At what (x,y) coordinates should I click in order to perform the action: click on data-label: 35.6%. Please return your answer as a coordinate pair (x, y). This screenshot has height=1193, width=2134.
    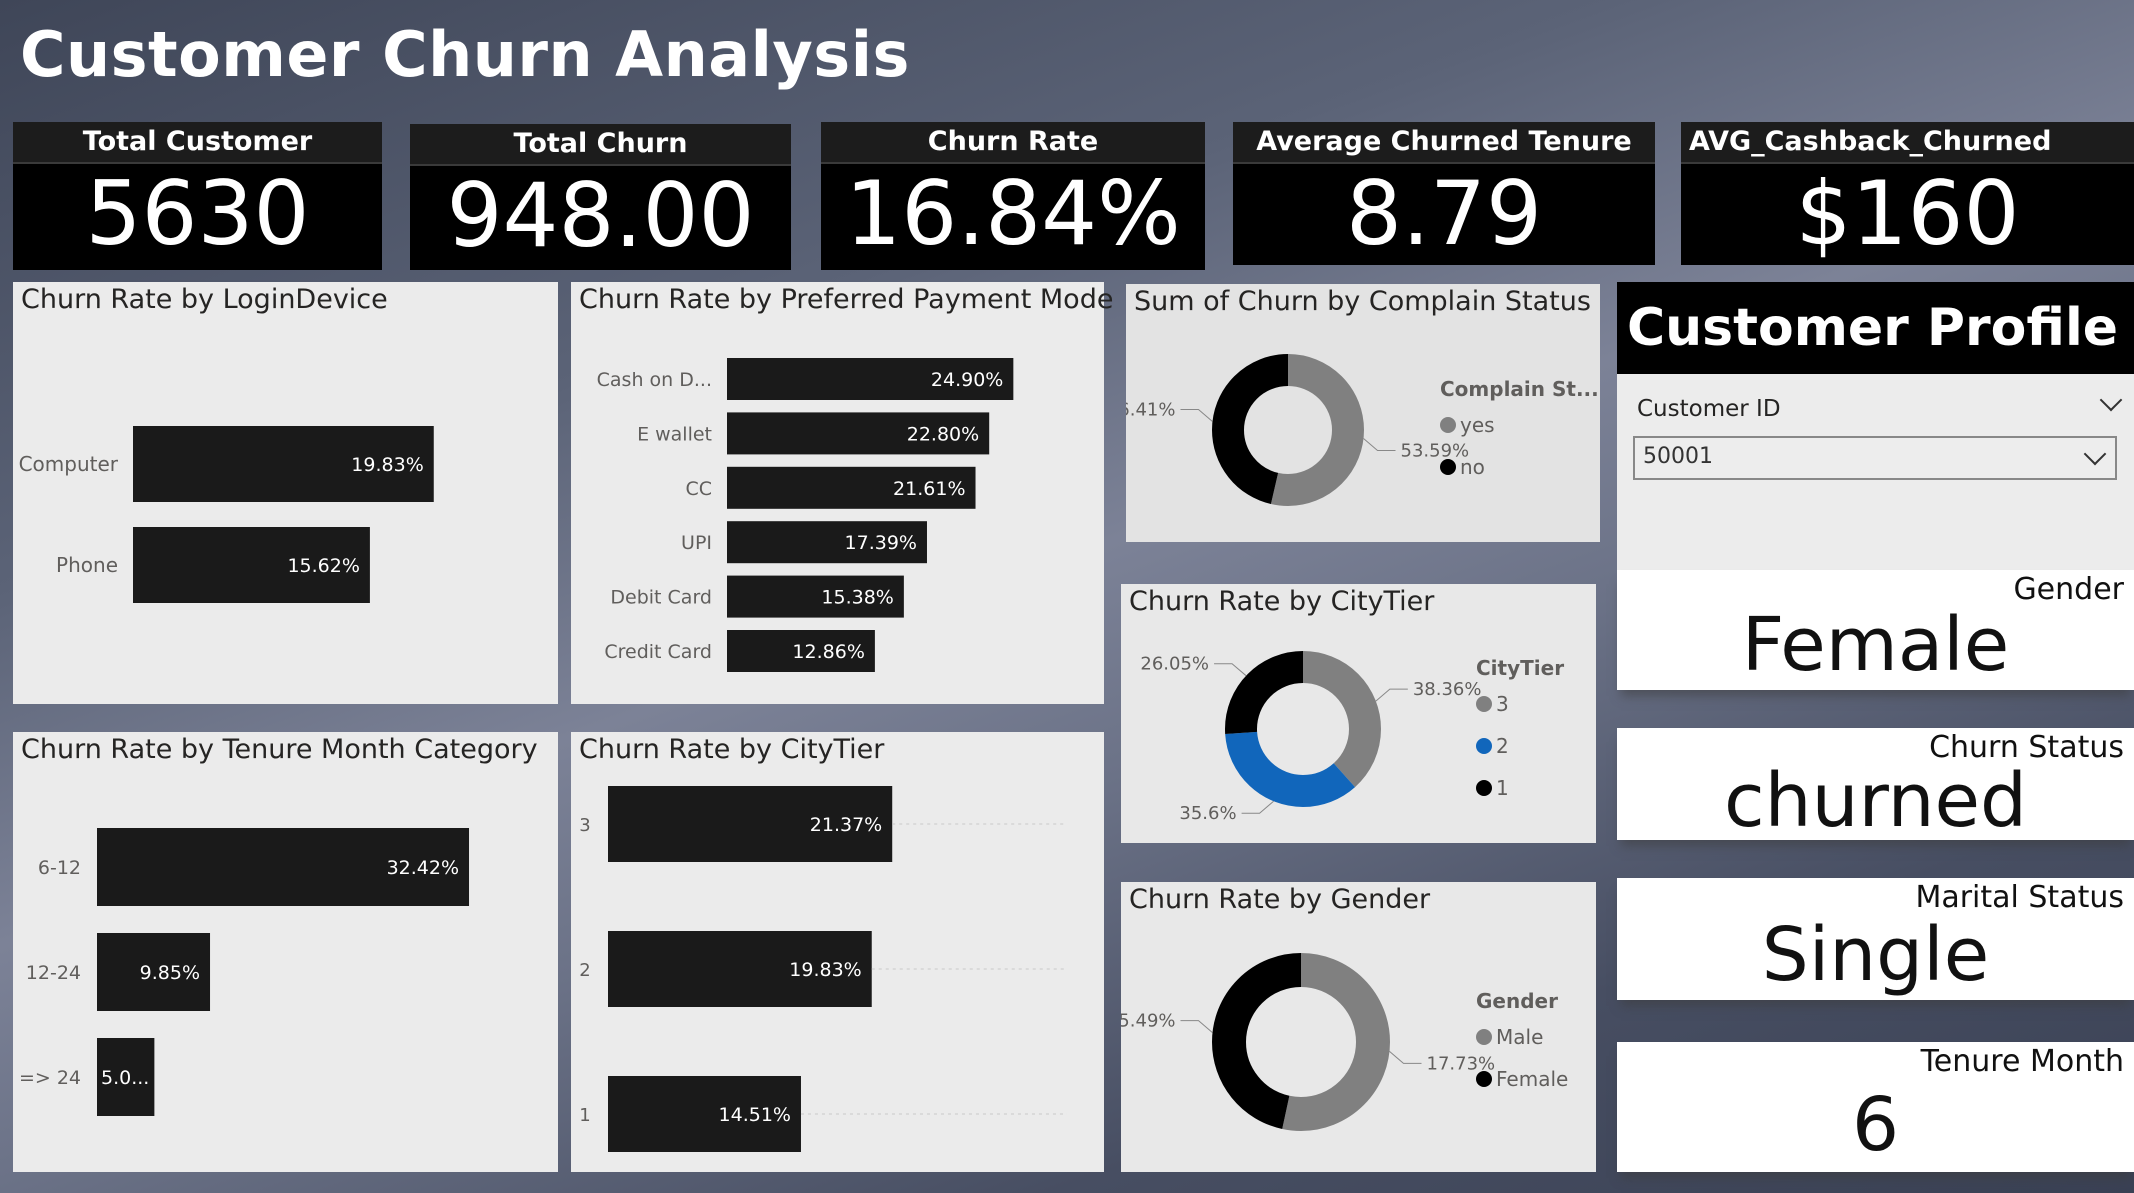
    Looking at the image, I should click on (1207, 813).